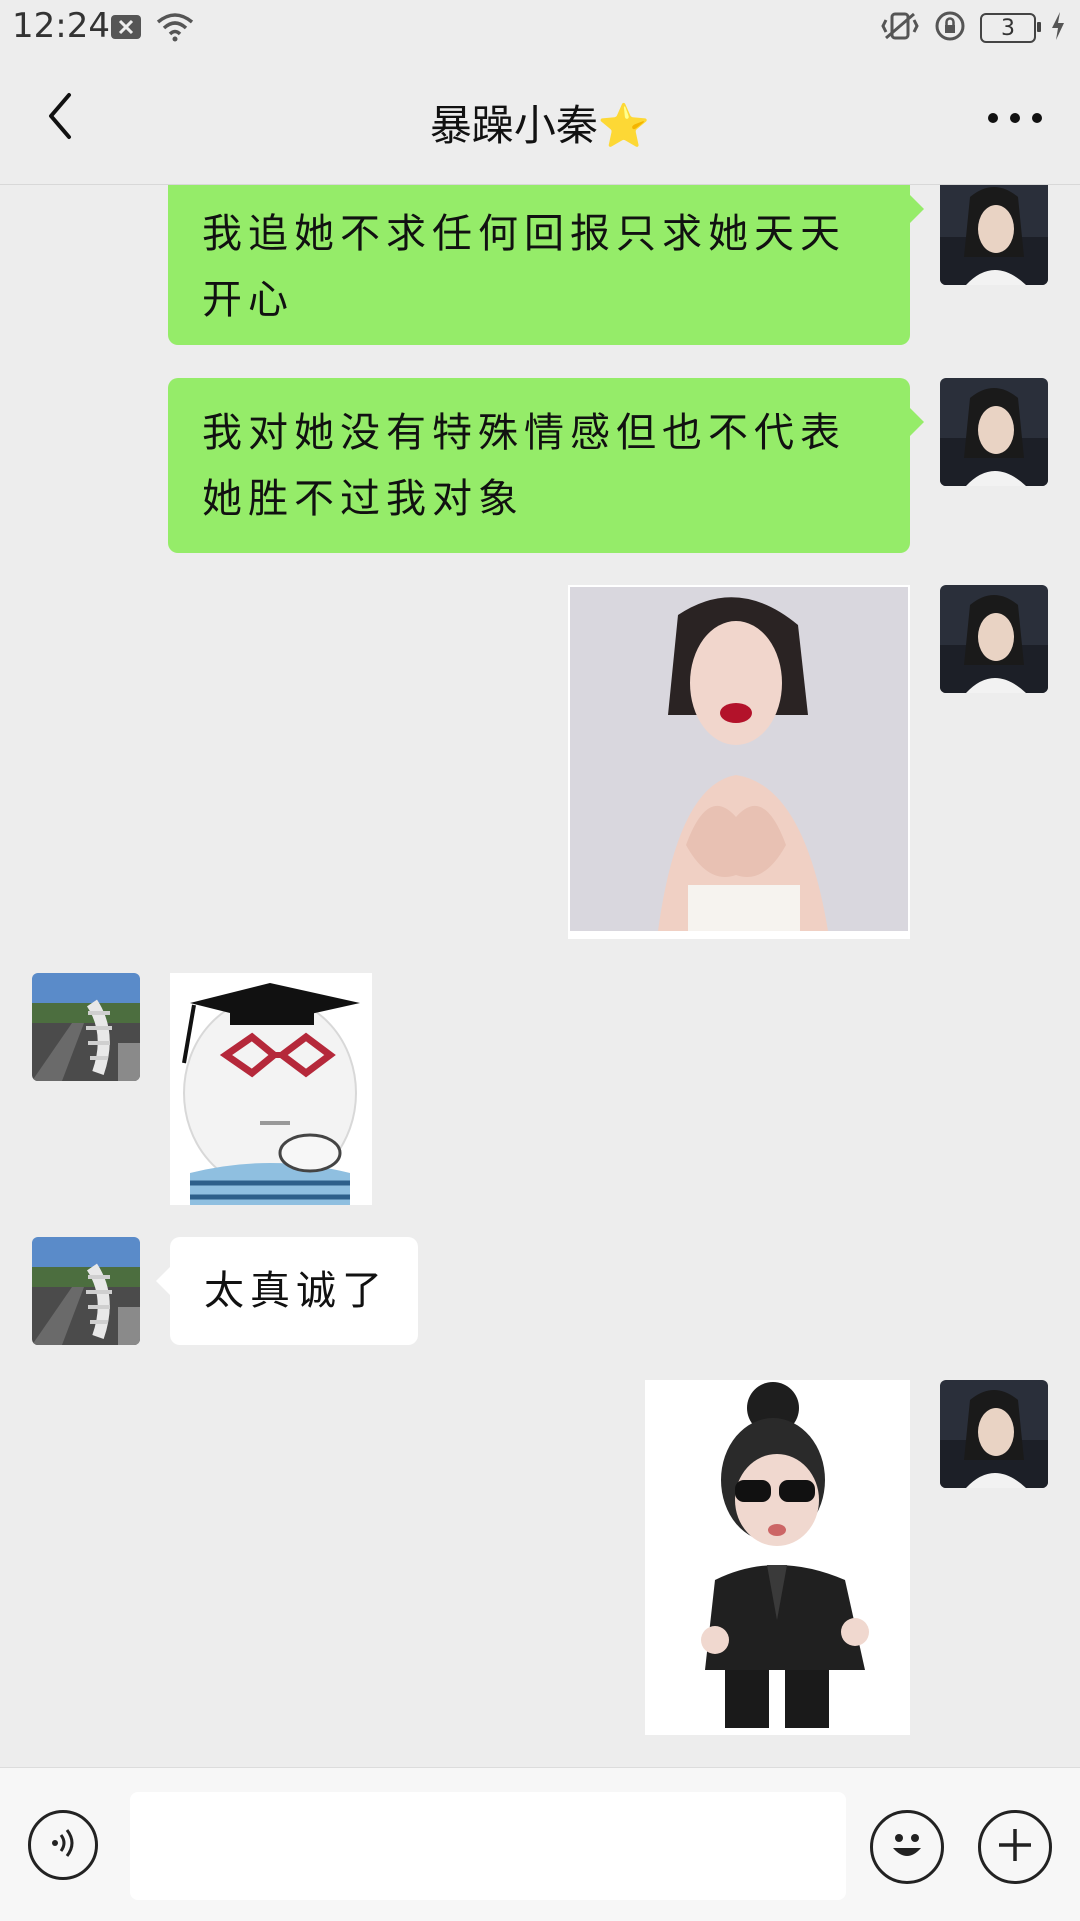 The image size is (1080, 1921). I want to click on vibrate-icon, so click(900, 28).